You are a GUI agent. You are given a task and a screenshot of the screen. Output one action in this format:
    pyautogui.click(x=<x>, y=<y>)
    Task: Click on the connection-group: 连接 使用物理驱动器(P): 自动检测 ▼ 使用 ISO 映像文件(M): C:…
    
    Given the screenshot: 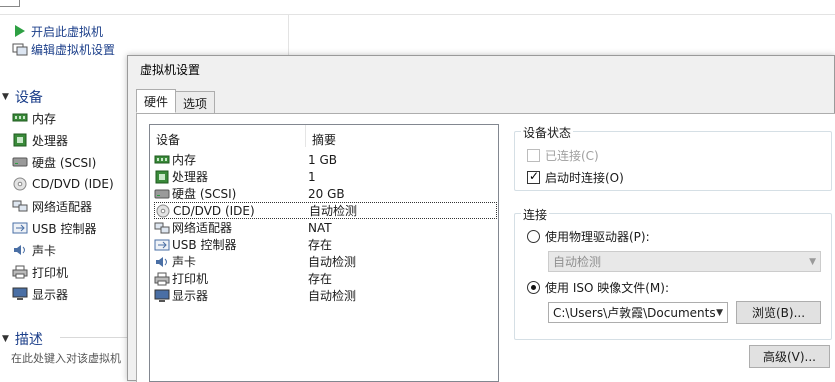 What is the action you would take?
    pyautogui.click(x=673, y=273)
    